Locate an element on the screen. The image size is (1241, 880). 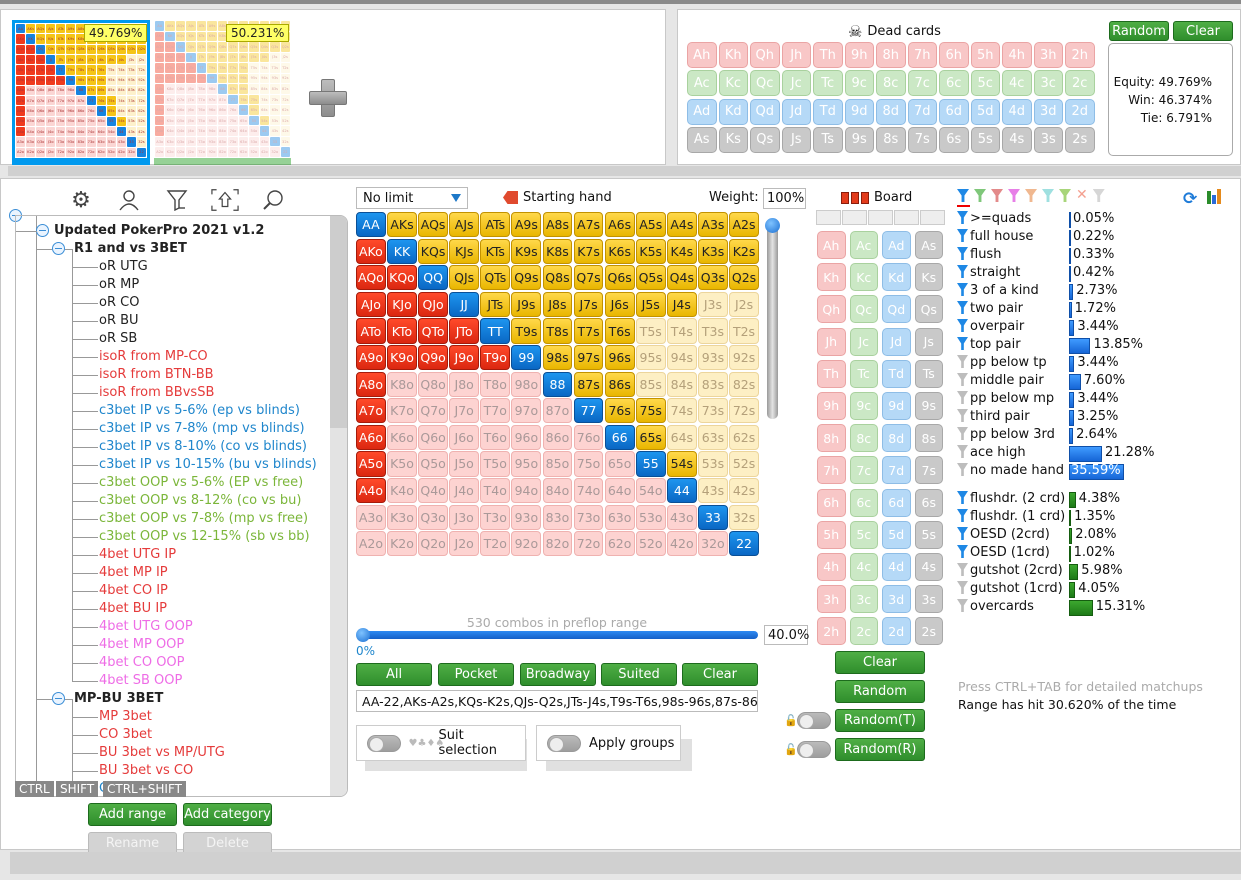
board-card: 7d is located at coordinates (896, 470).